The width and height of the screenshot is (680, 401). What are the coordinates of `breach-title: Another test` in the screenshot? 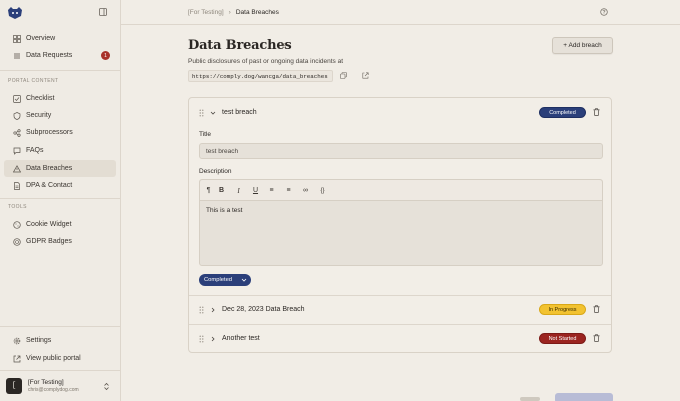 It's located at (241, 338).